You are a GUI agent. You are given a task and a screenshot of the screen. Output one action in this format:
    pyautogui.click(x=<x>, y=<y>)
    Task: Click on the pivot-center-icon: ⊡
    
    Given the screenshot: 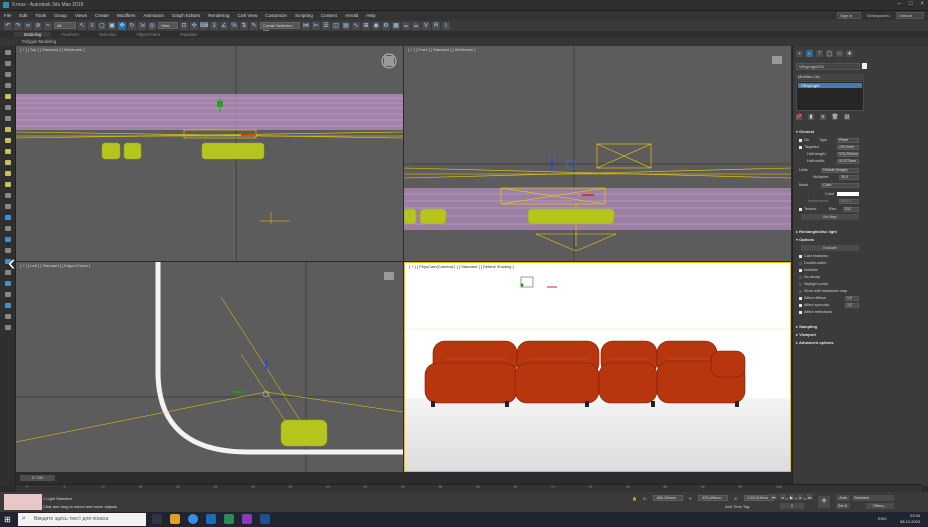 What is the action you would take?
    pyautogui.click(x=184, y=25)
    